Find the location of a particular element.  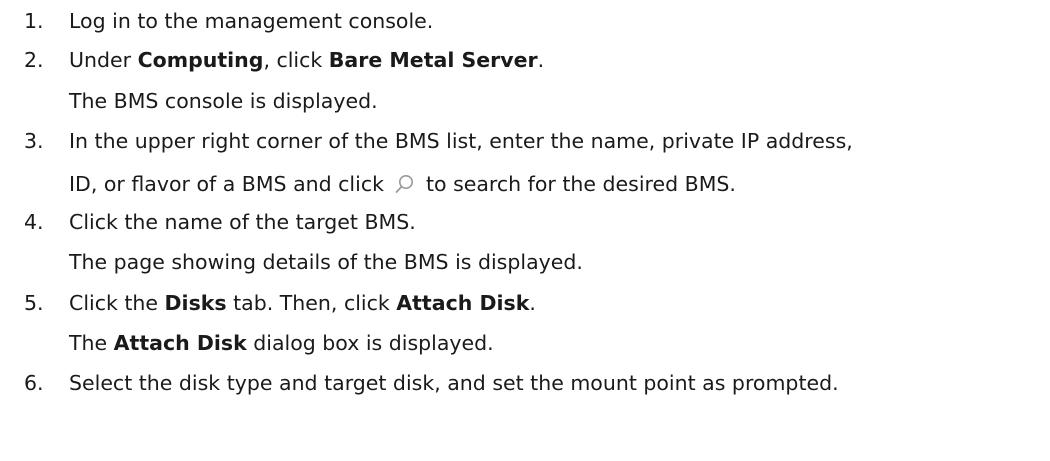

step-result: The BMS console is displayed. is located at coordinates (223, 101).